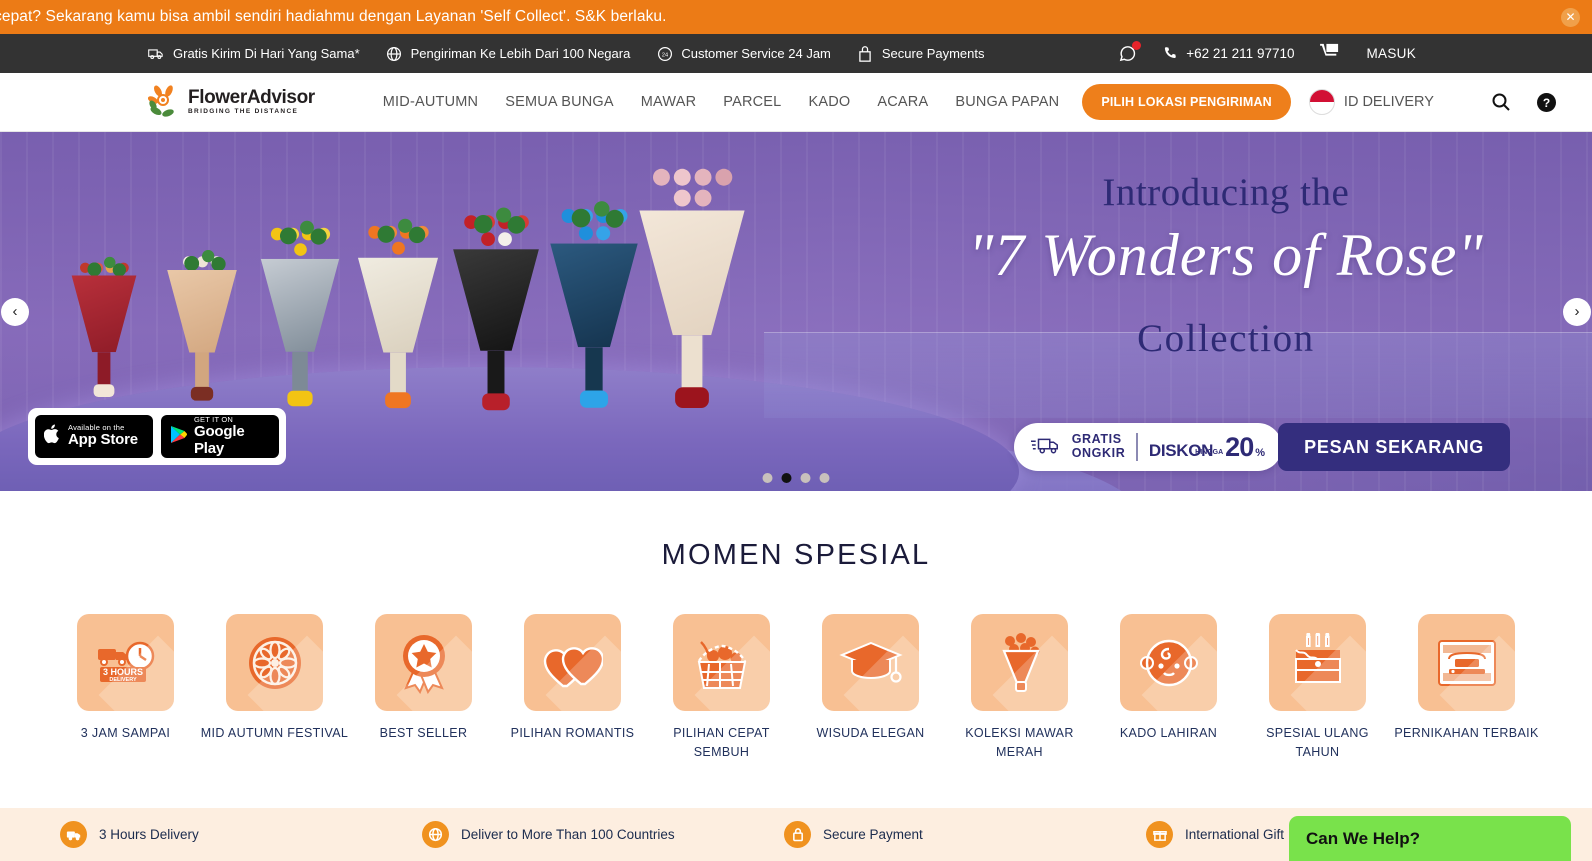 The image size is (1592, 861). I want to click on utility-item-label: Gratis Kirim Di Hari Yang Sama*, so click(266, 53).